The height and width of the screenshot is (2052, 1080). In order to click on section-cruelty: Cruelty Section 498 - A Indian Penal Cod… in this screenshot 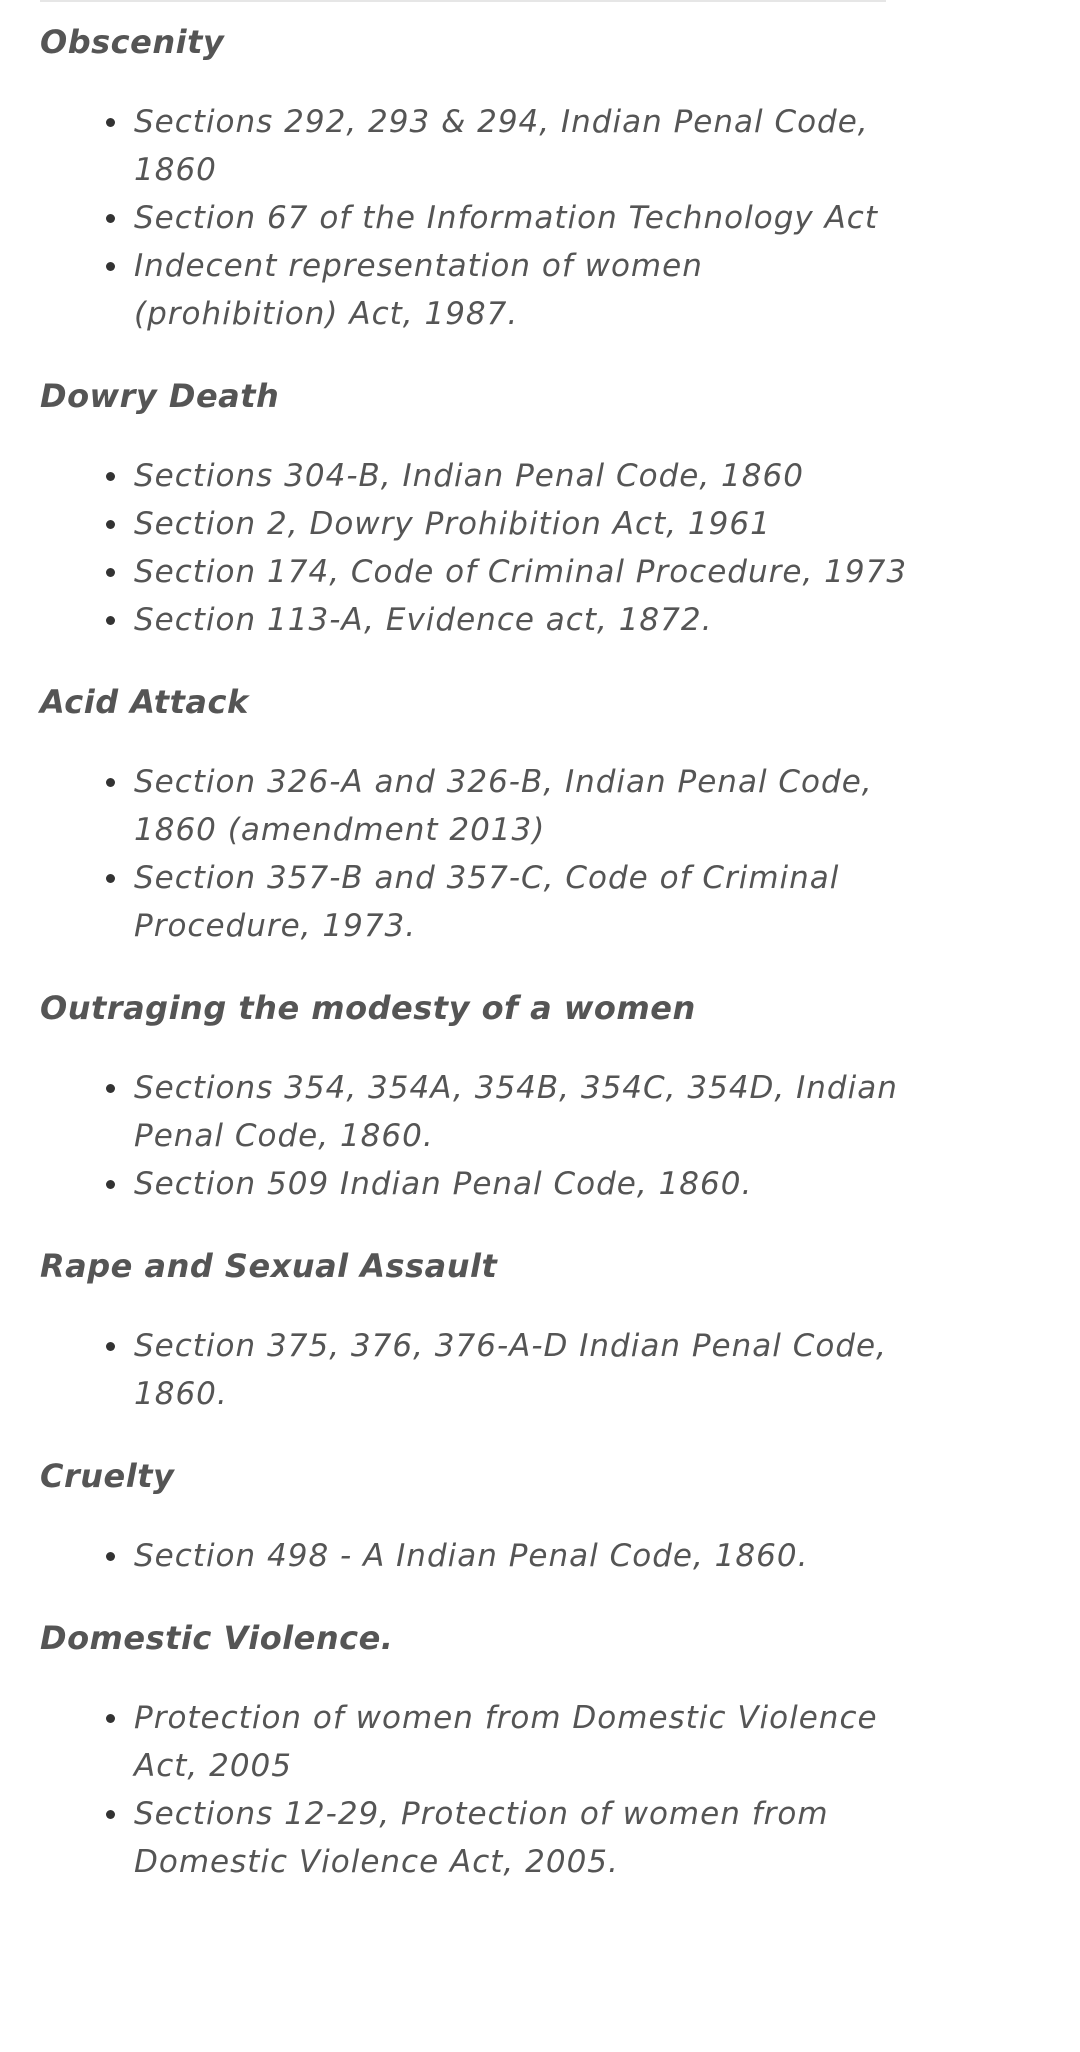, I will do `click(470, 1517)`.